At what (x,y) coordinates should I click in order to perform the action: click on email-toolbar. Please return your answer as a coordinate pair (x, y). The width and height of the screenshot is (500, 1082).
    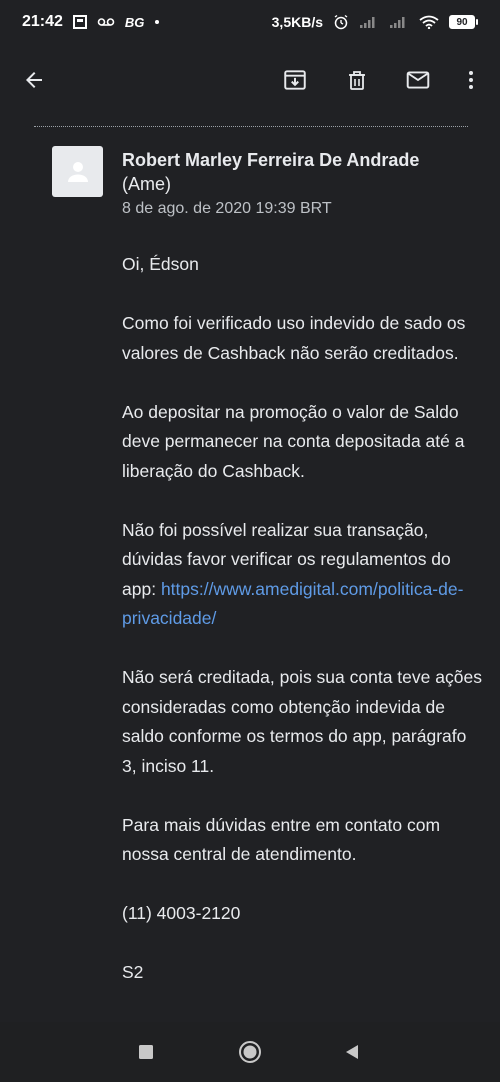
    Looking at the image, I should click on (250, 80).